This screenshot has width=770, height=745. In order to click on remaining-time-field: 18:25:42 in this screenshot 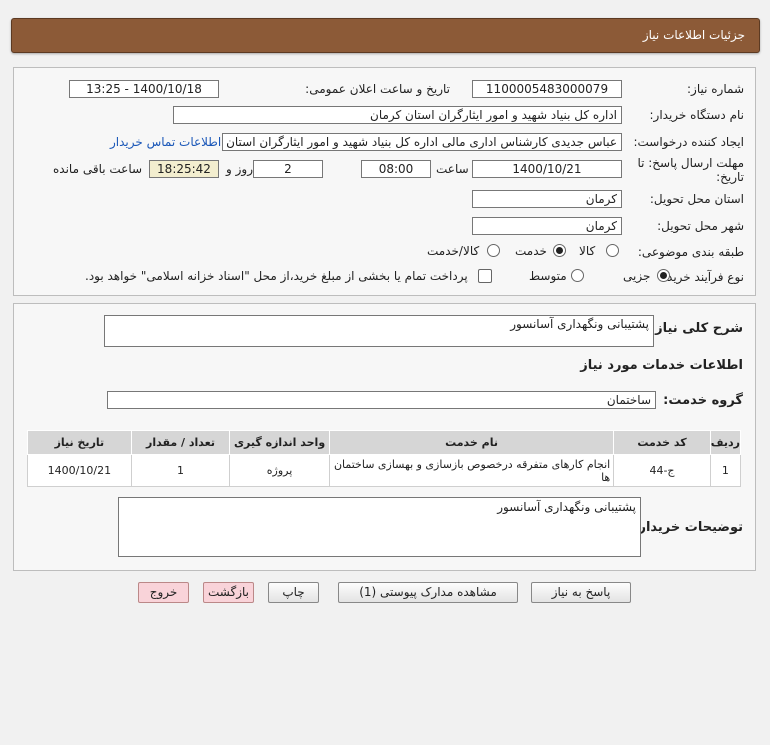, I will do `click(184, 169)`.